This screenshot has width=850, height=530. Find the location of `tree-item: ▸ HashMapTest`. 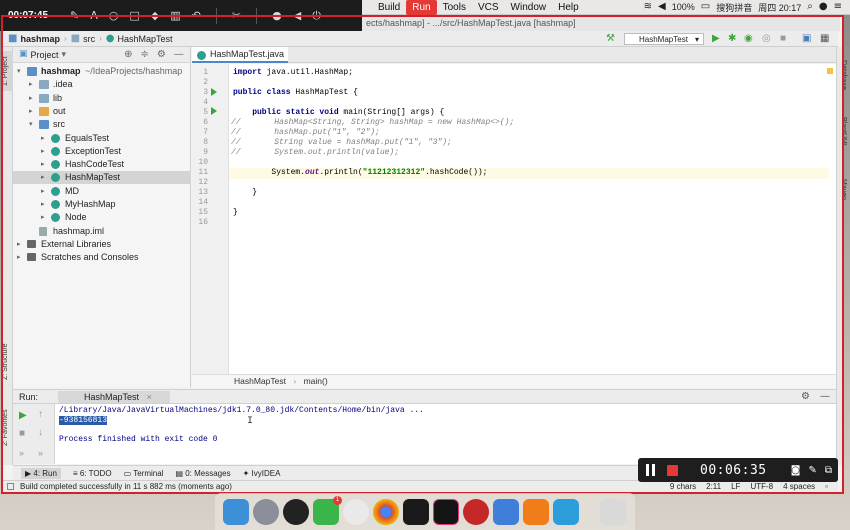

tree-item: ▸ HashMapTest is located at coordinates (102, 178).